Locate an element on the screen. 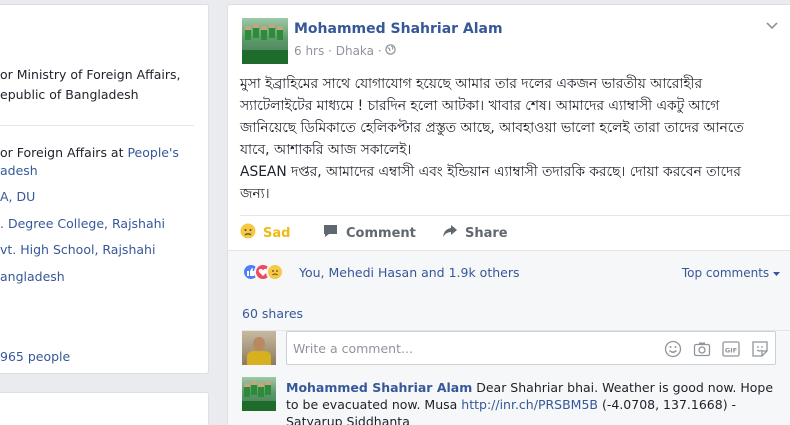 The width and height of the screenshot is (790, 425). share-icon is located at coordinates (450, 233).